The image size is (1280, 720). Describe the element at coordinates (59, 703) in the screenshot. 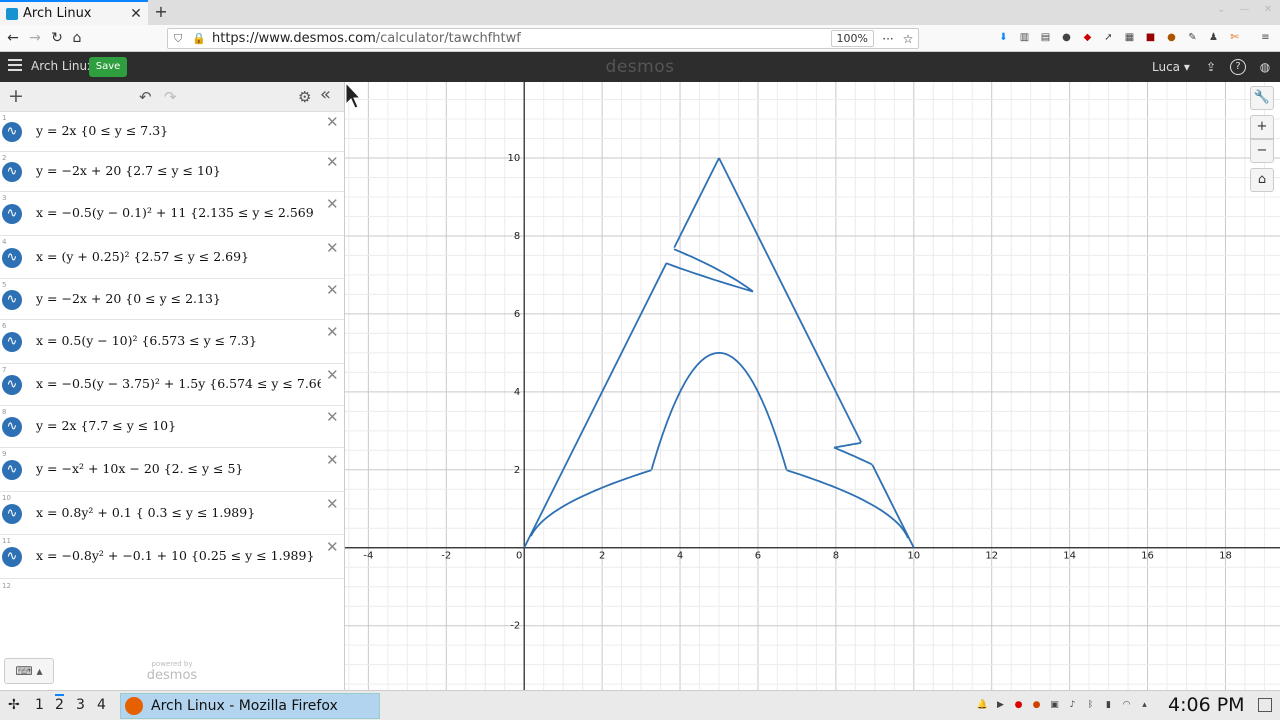

I see `workspace-2: 2` at that location.